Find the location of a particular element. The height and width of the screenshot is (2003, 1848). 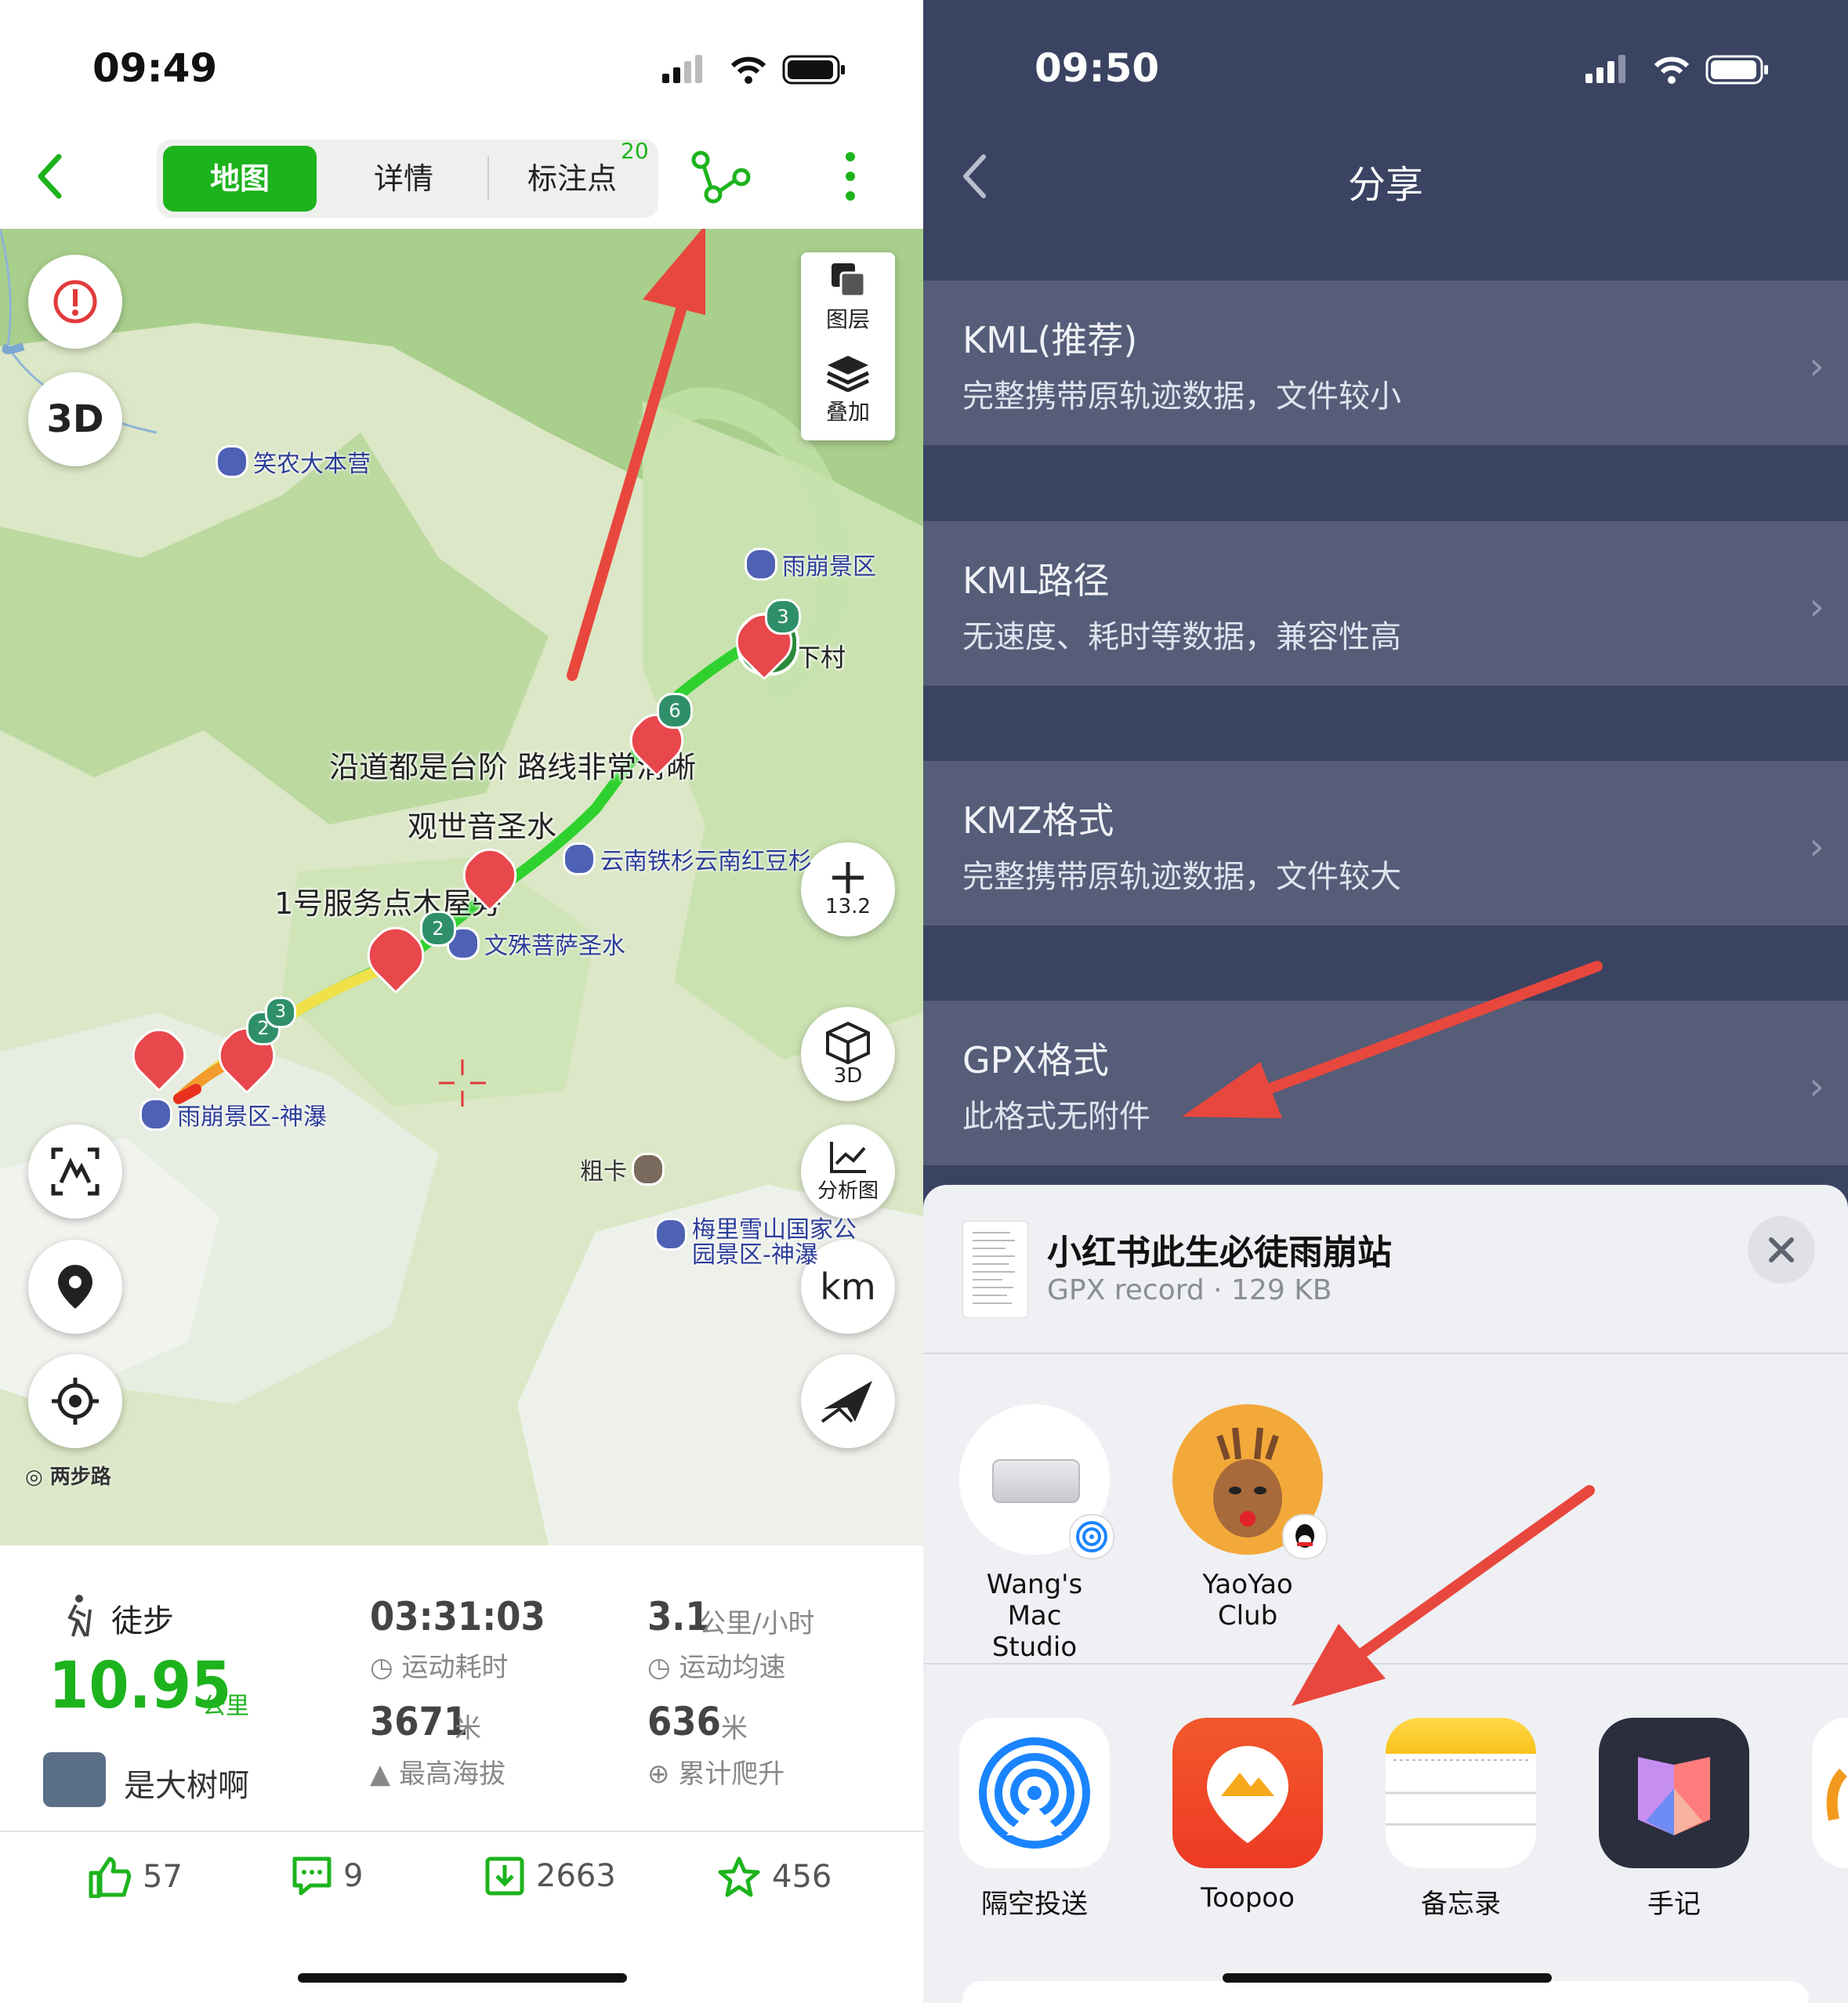

close-button is located at coordinates (1782, 1250).